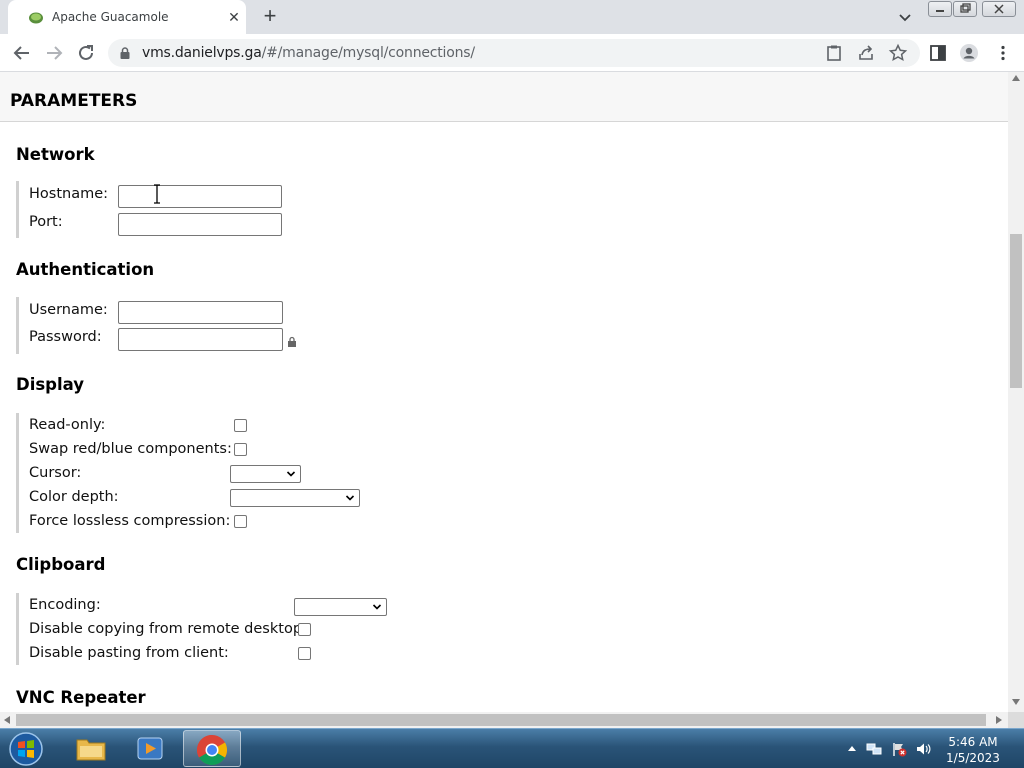  I want to click on tab-apache-guacamole: Apache Guacamole ✕, so click(127, 17).